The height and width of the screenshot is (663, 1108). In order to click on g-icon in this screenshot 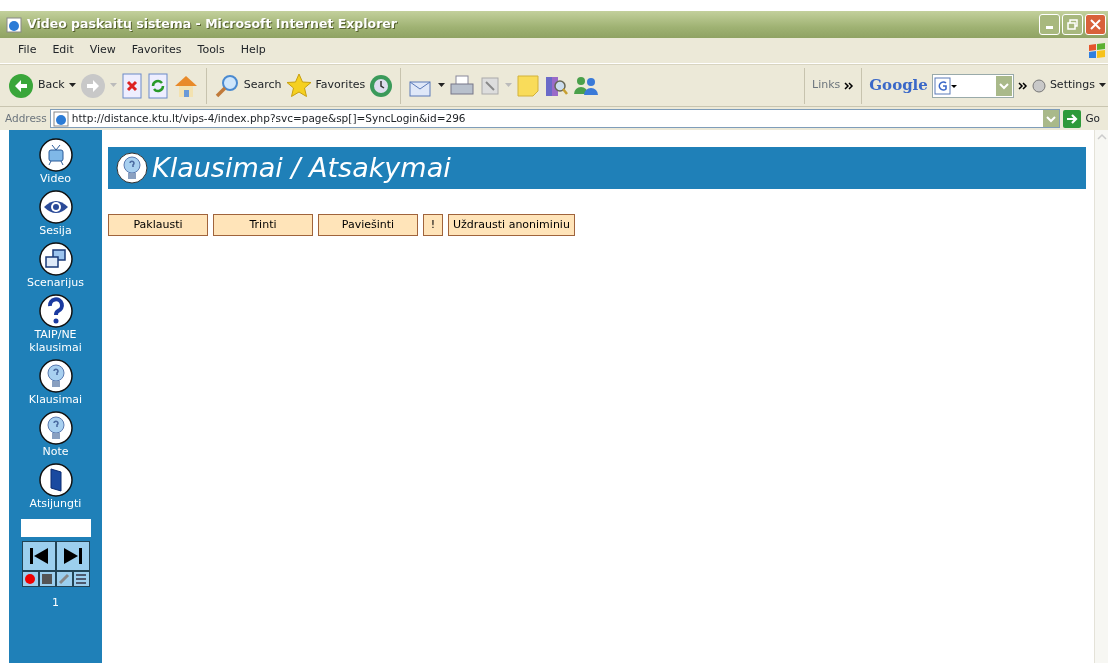, I will do `click(945, 85)`.